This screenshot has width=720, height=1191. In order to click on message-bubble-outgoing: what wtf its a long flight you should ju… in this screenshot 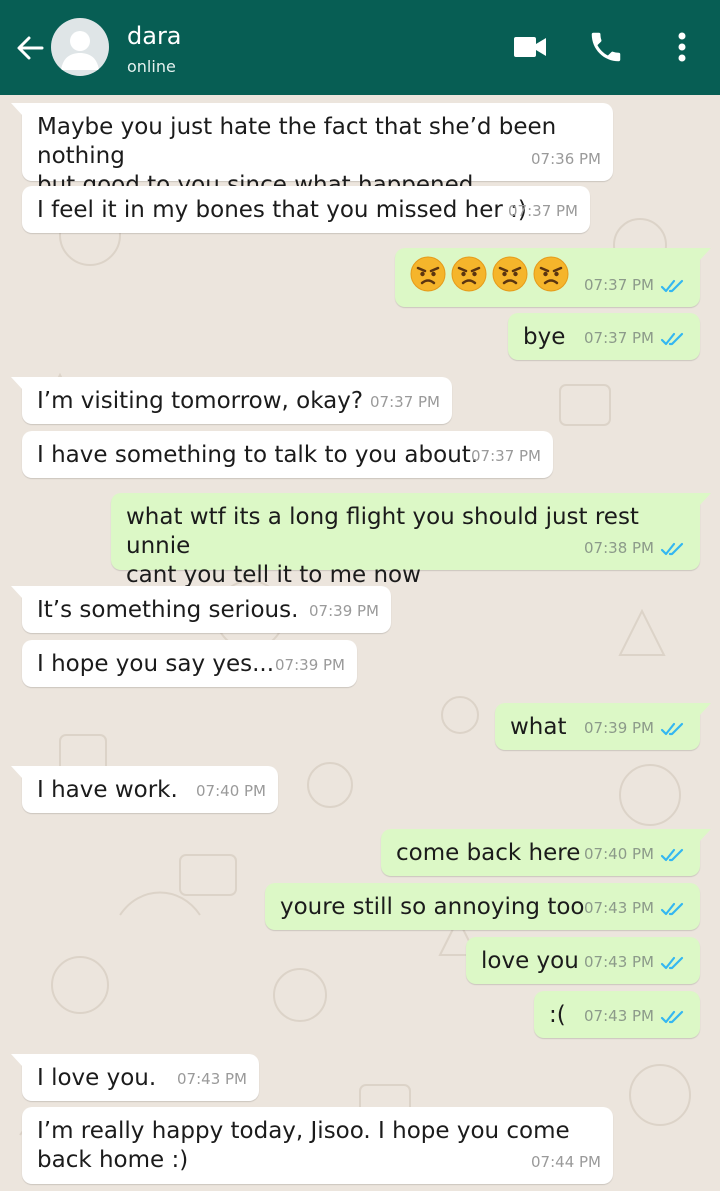, I will do `click(411, 540)`.